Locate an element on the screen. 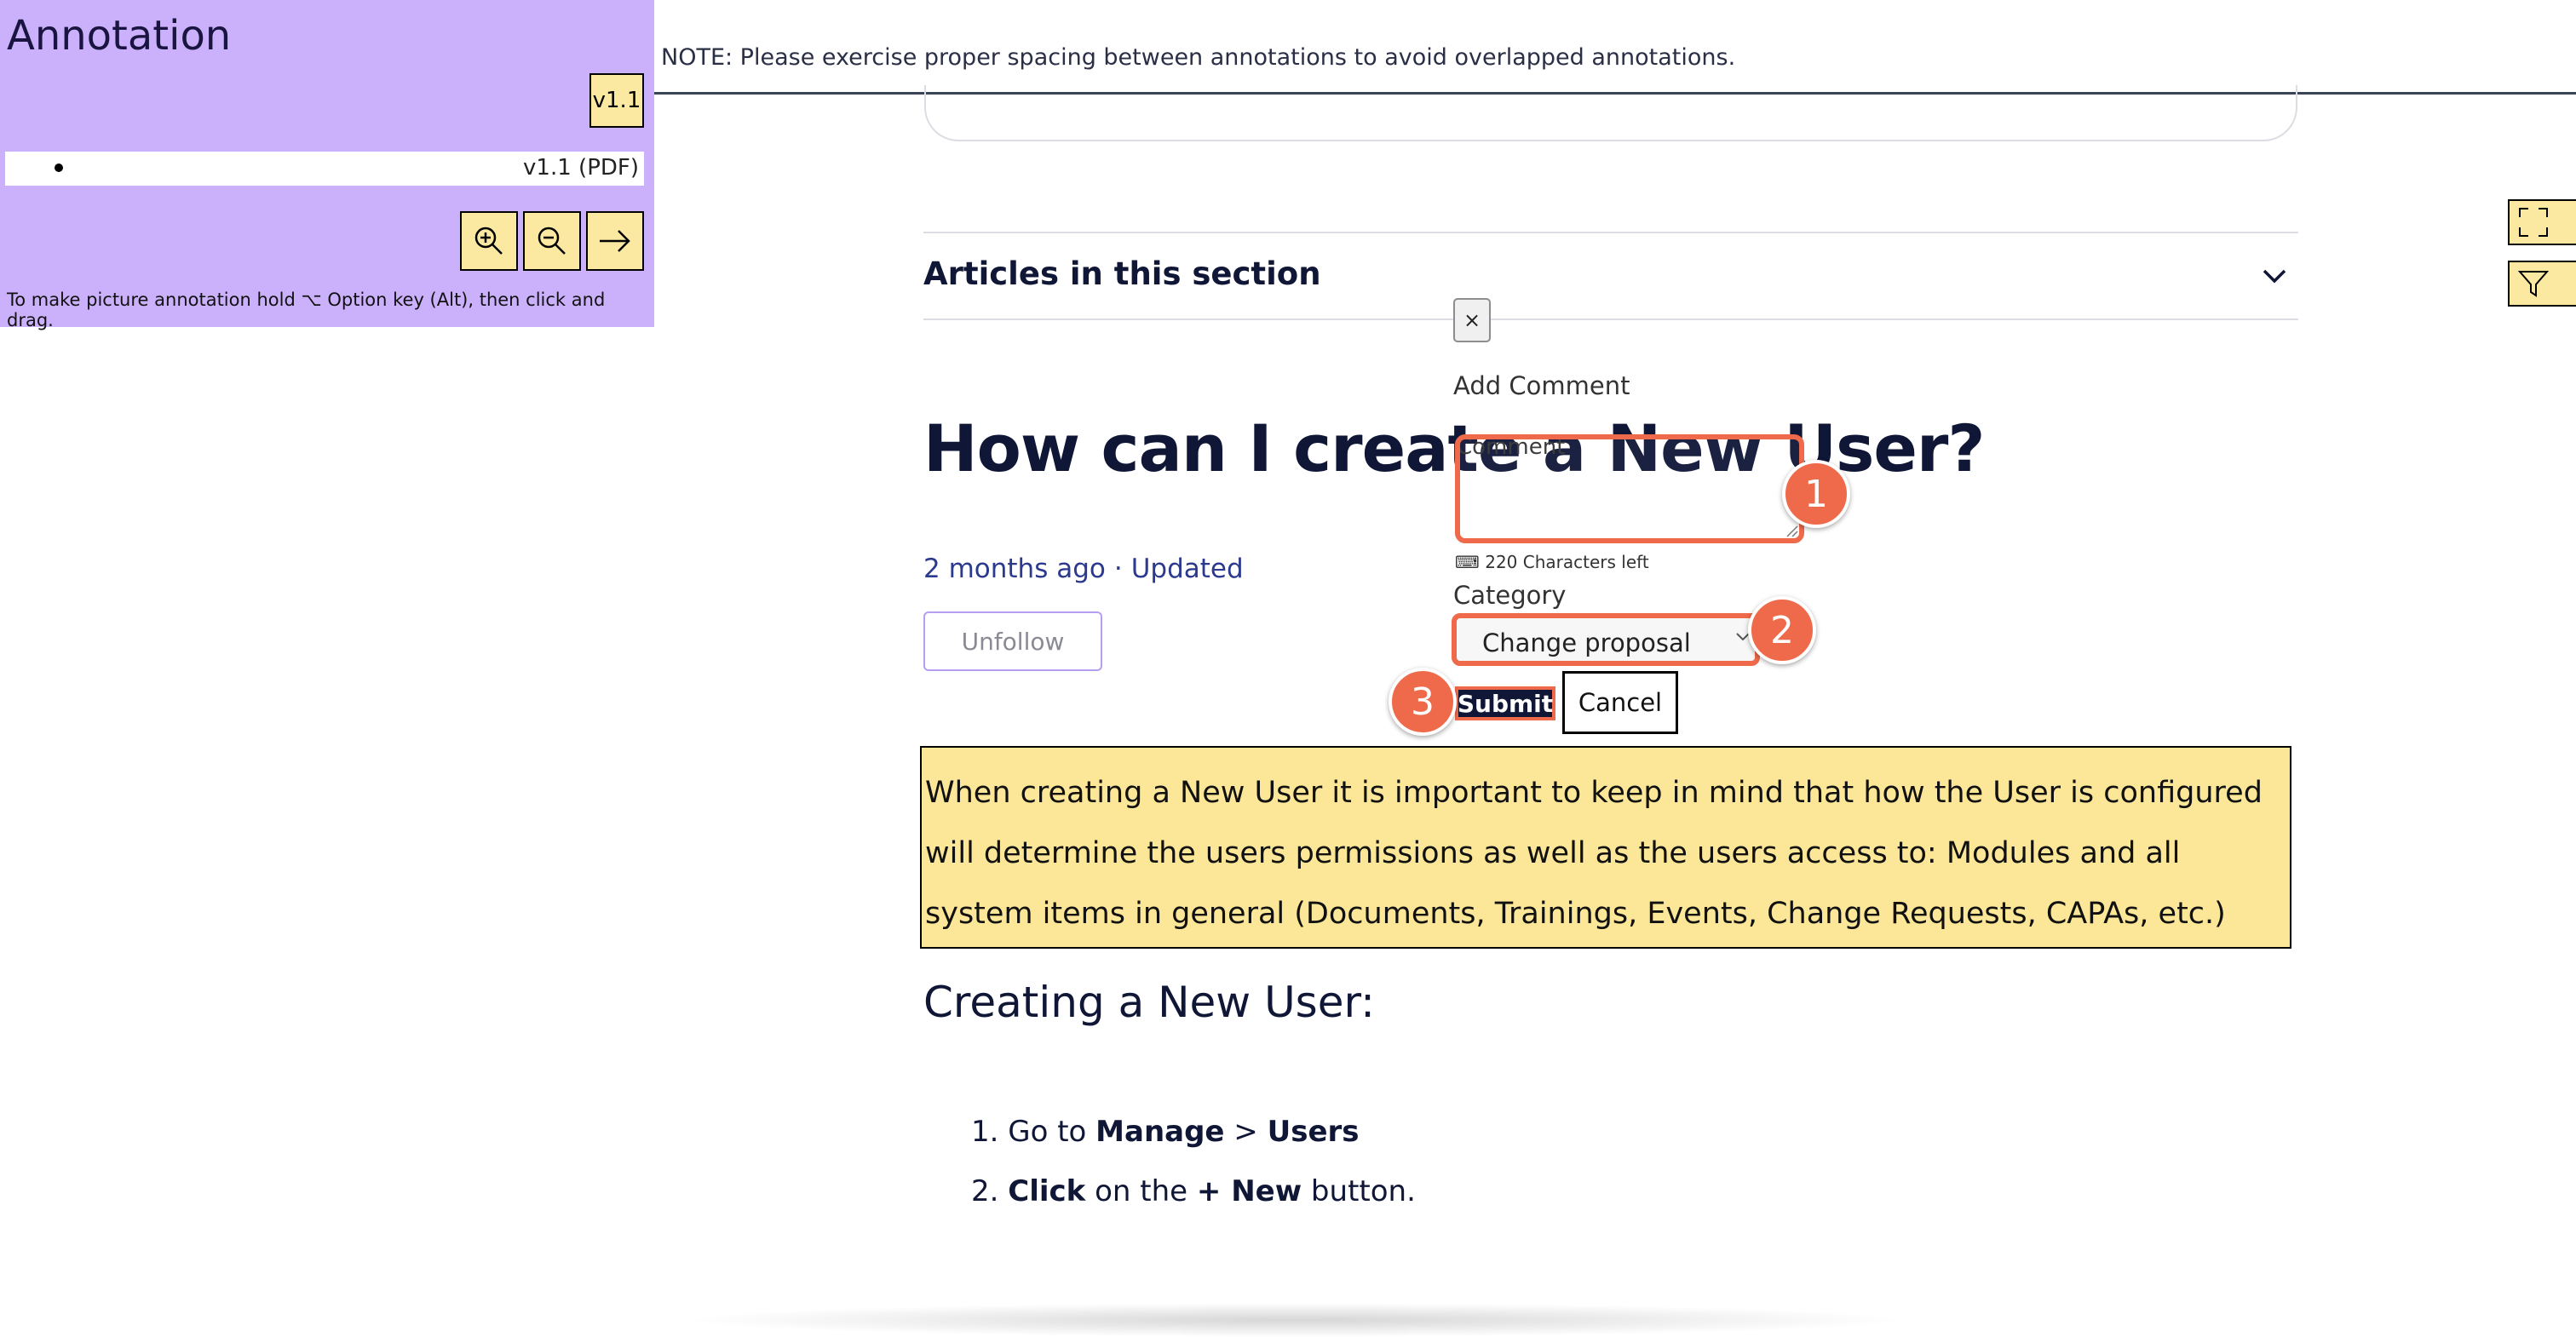  fullscreen-button is located at coordinates (2542, 222).